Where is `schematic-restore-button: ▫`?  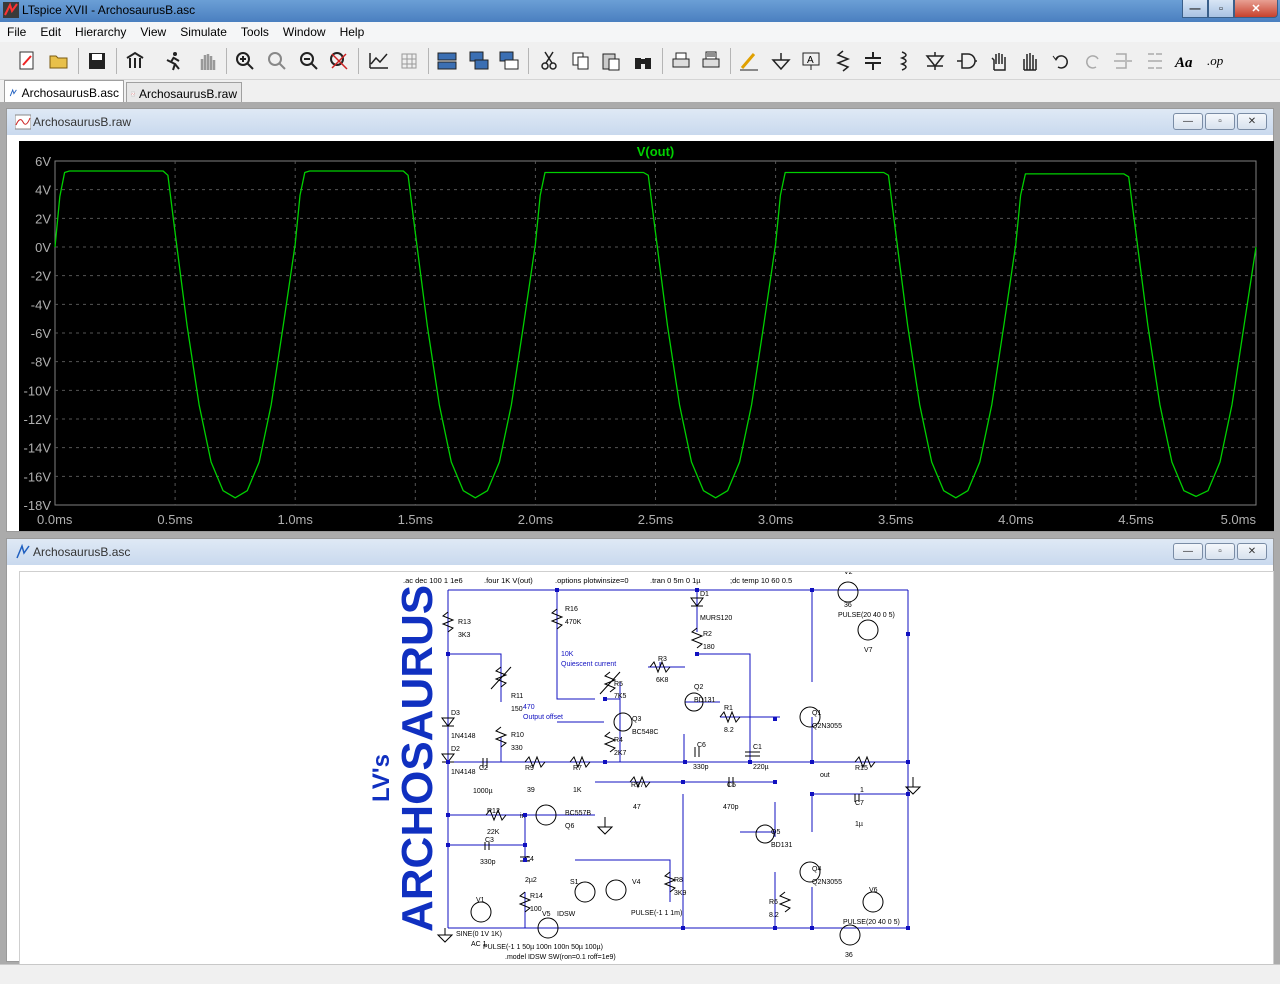
schematic-restore-button: ▫ is located at coordinates (1220, 551).